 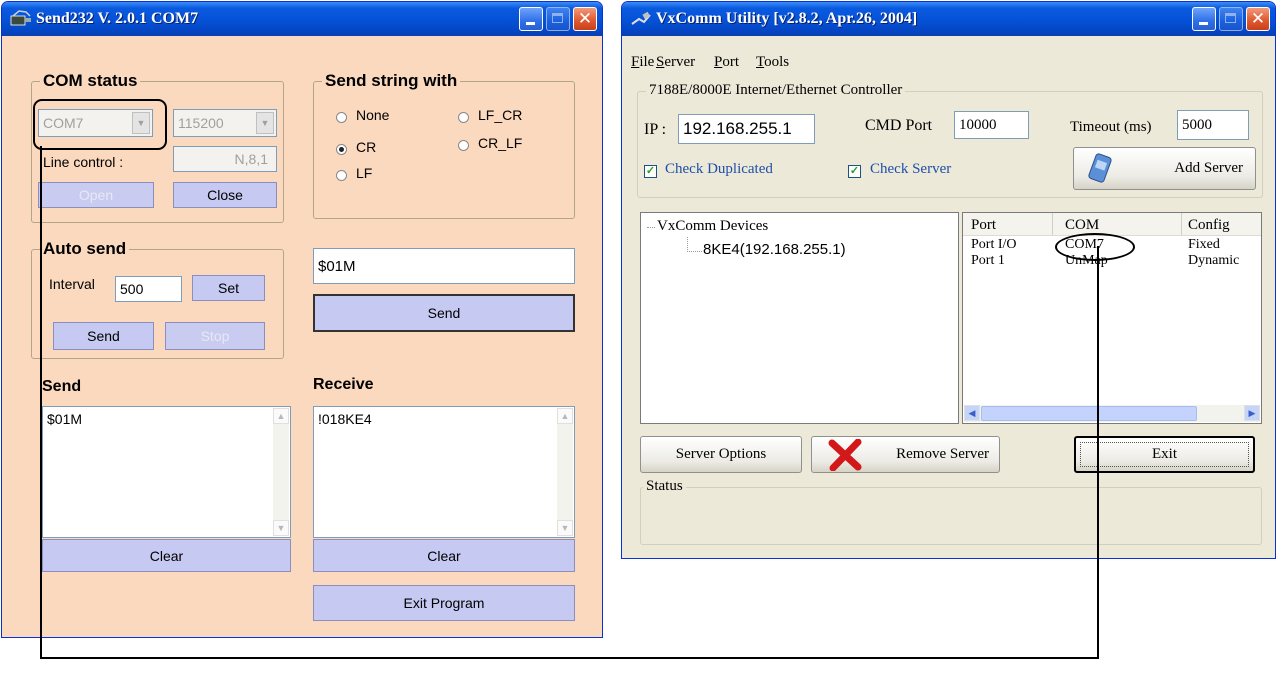 What do you see at coordinates (774, 249) in the screenshot?
I see `tree-item-8ke4: 8KE4(192.168.255.1)` at bounding box center [774, 249].